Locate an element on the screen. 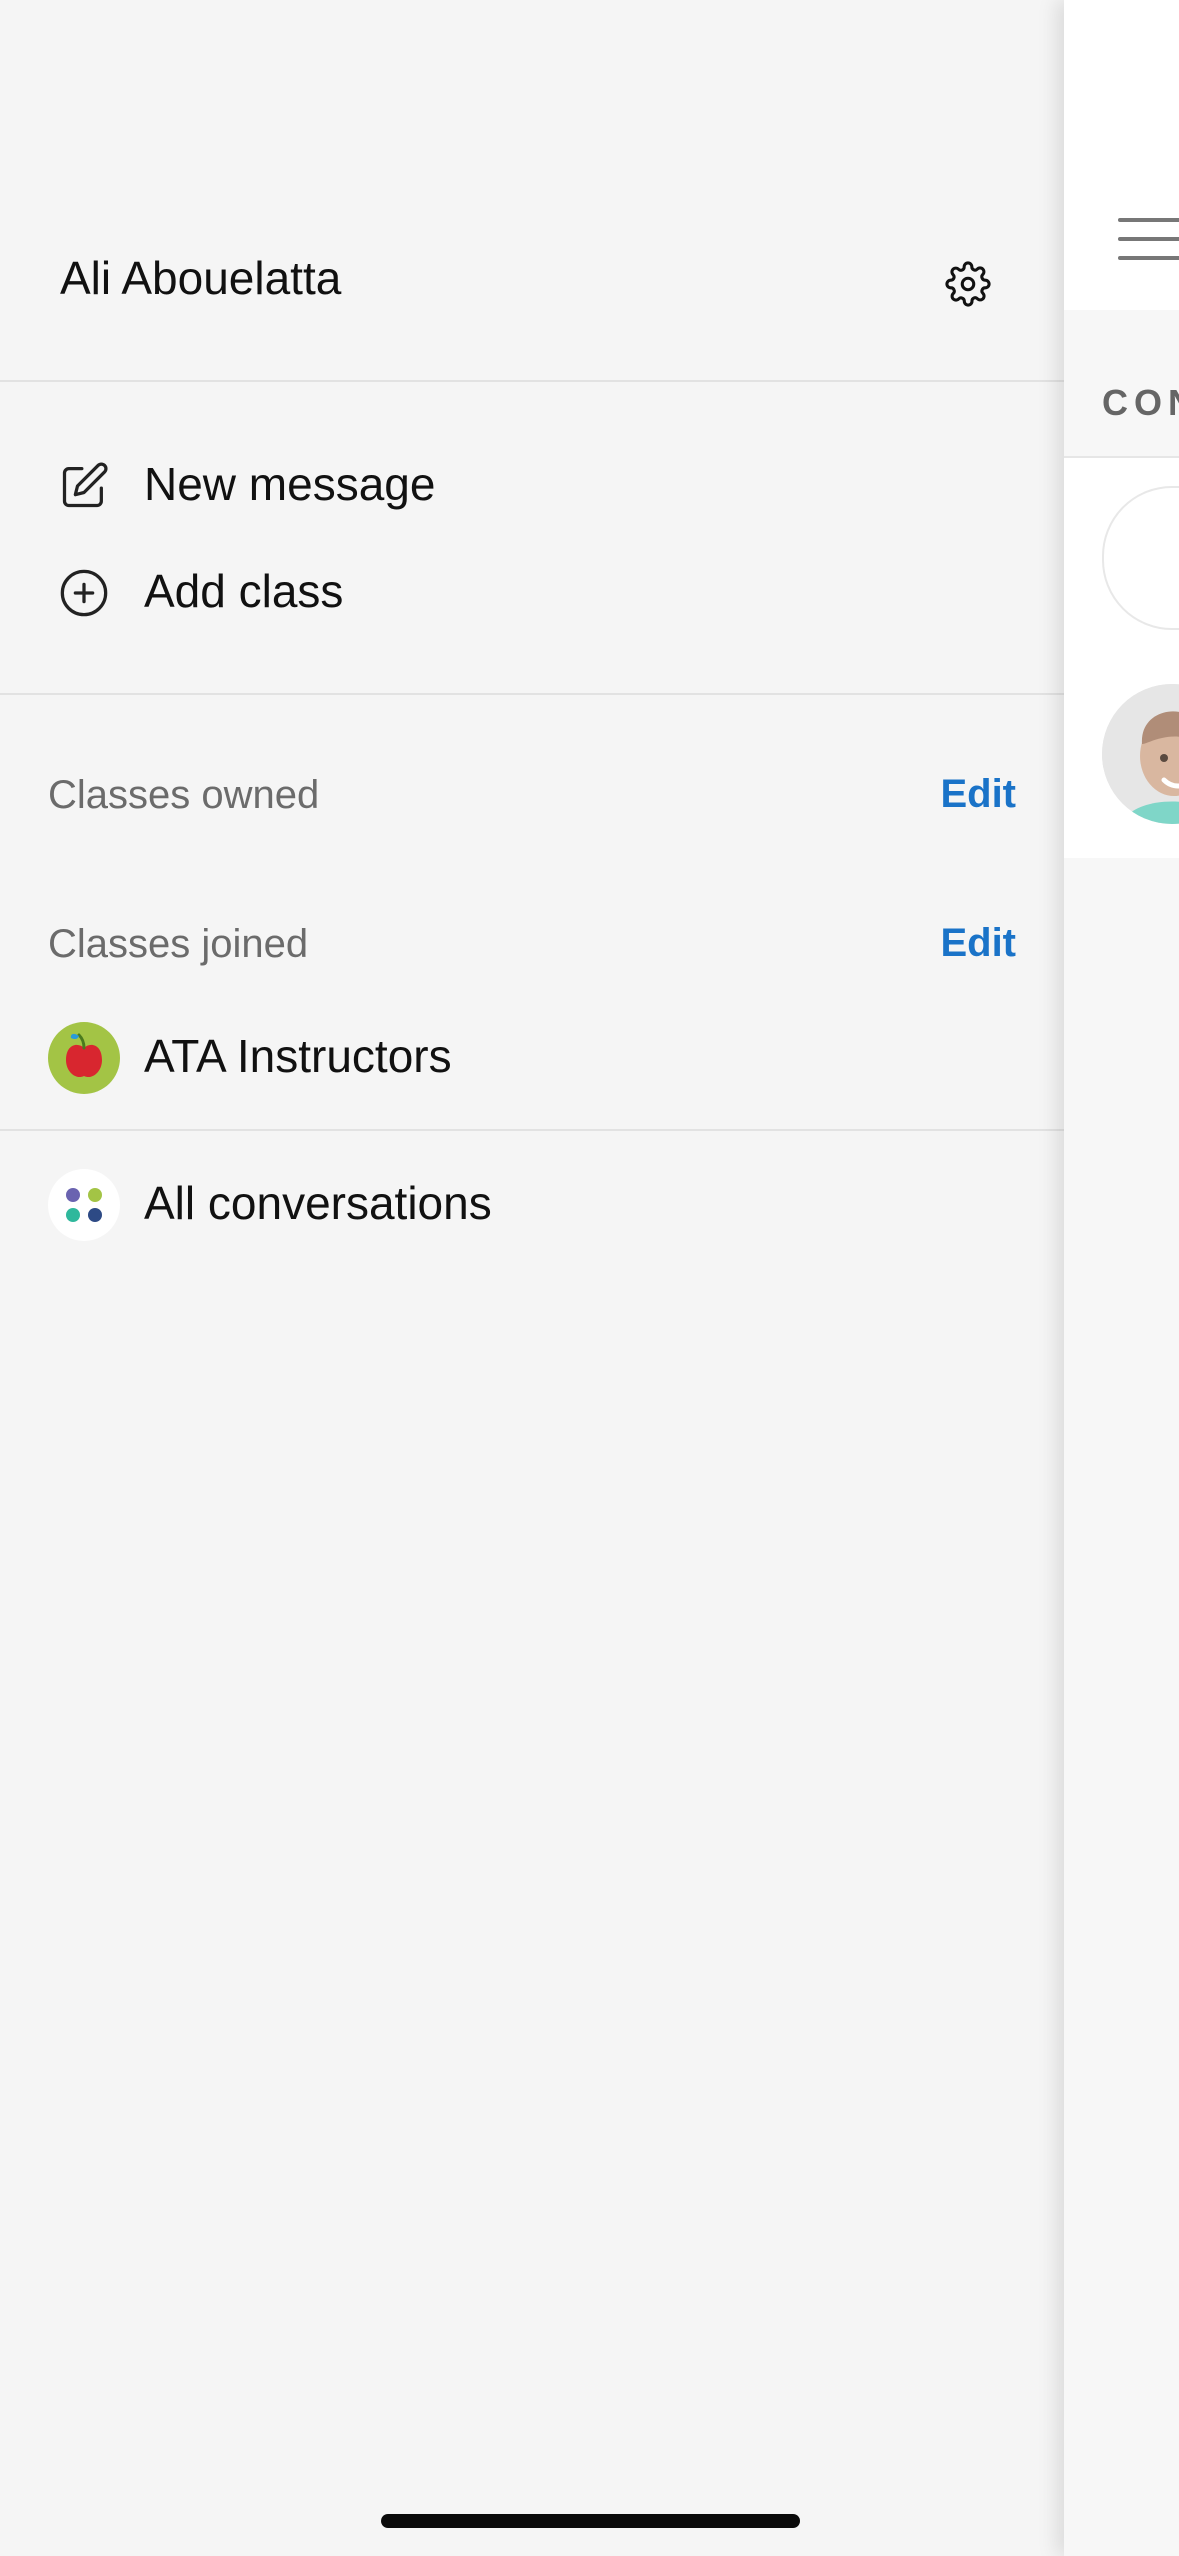 Image resolution: width=1179 pixels, height=2556 pixels. person-avatar-icon is located at coordinates (1140, 754).